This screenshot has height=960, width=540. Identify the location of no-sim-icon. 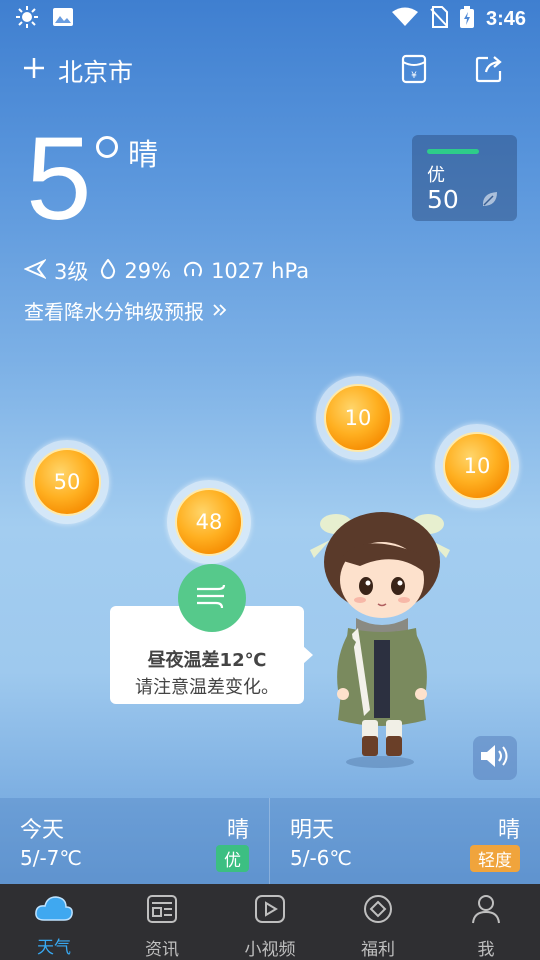
(439, 19).